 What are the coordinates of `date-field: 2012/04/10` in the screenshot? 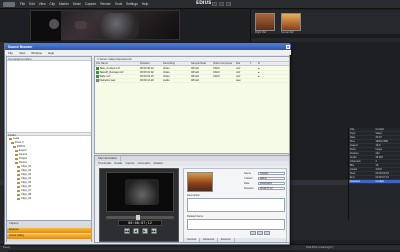 It's located at (271, 184).